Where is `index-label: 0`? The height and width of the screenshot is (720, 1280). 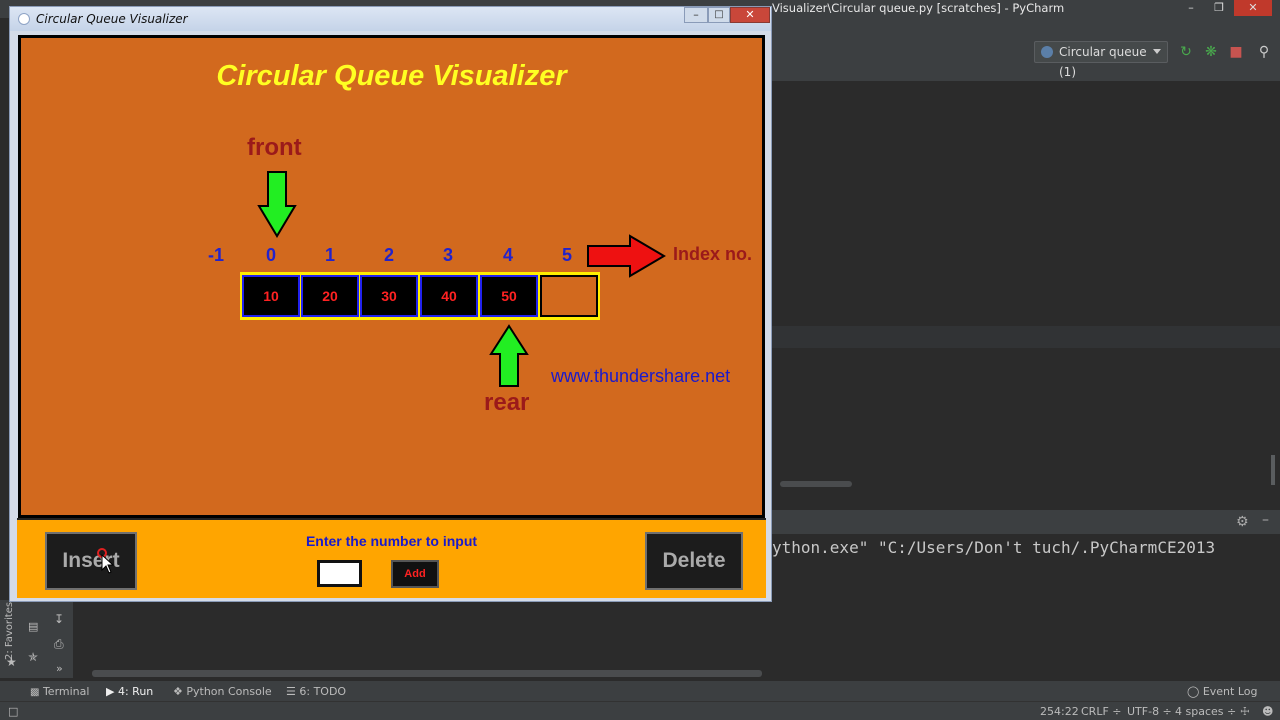 index-label: 0 is located at coordinates (270, 255).